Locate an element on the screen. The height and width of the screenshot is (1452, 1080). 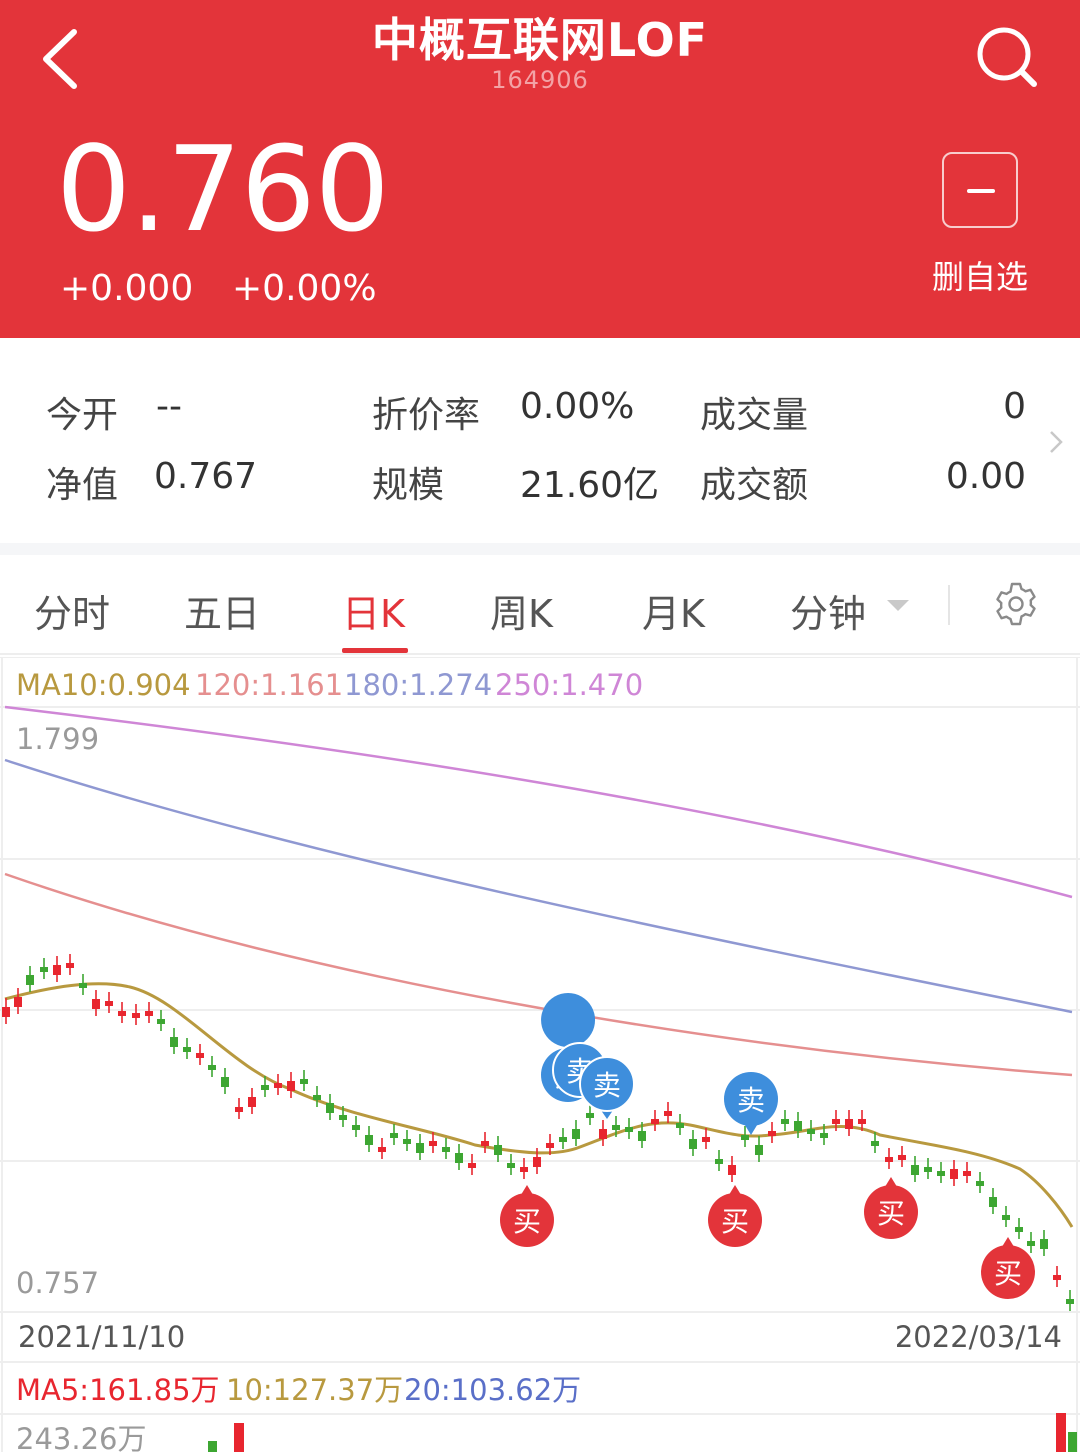
settings-gear-icon is located at coordinates (1016, 604).